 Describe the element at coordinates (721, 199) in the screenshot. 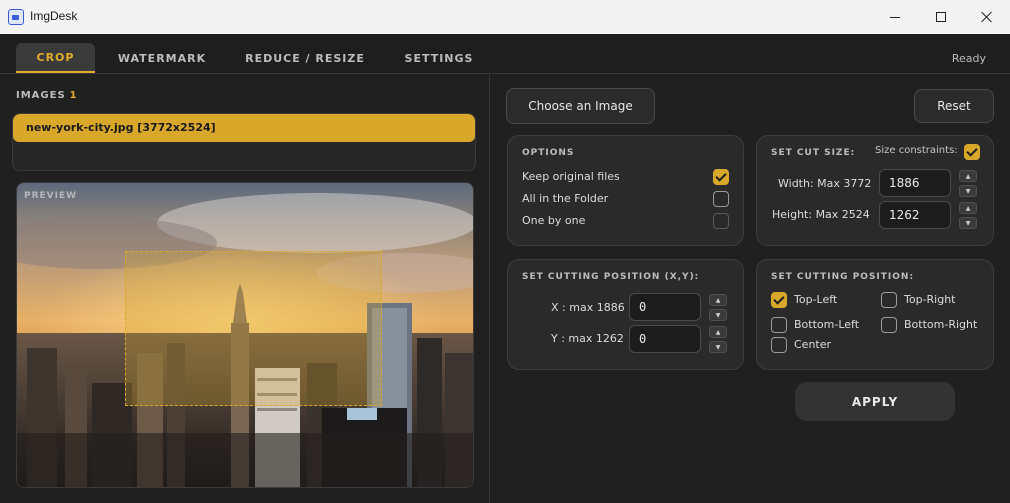

I see `all-in-folder-checkbox` at that location.